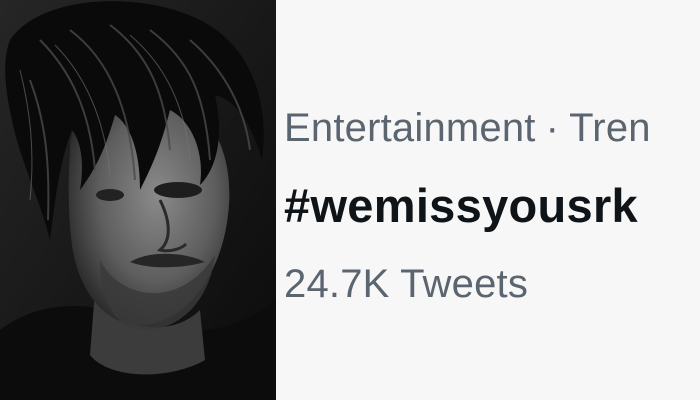  I want to click on trend-category: Entertainment, so click(410, 128).